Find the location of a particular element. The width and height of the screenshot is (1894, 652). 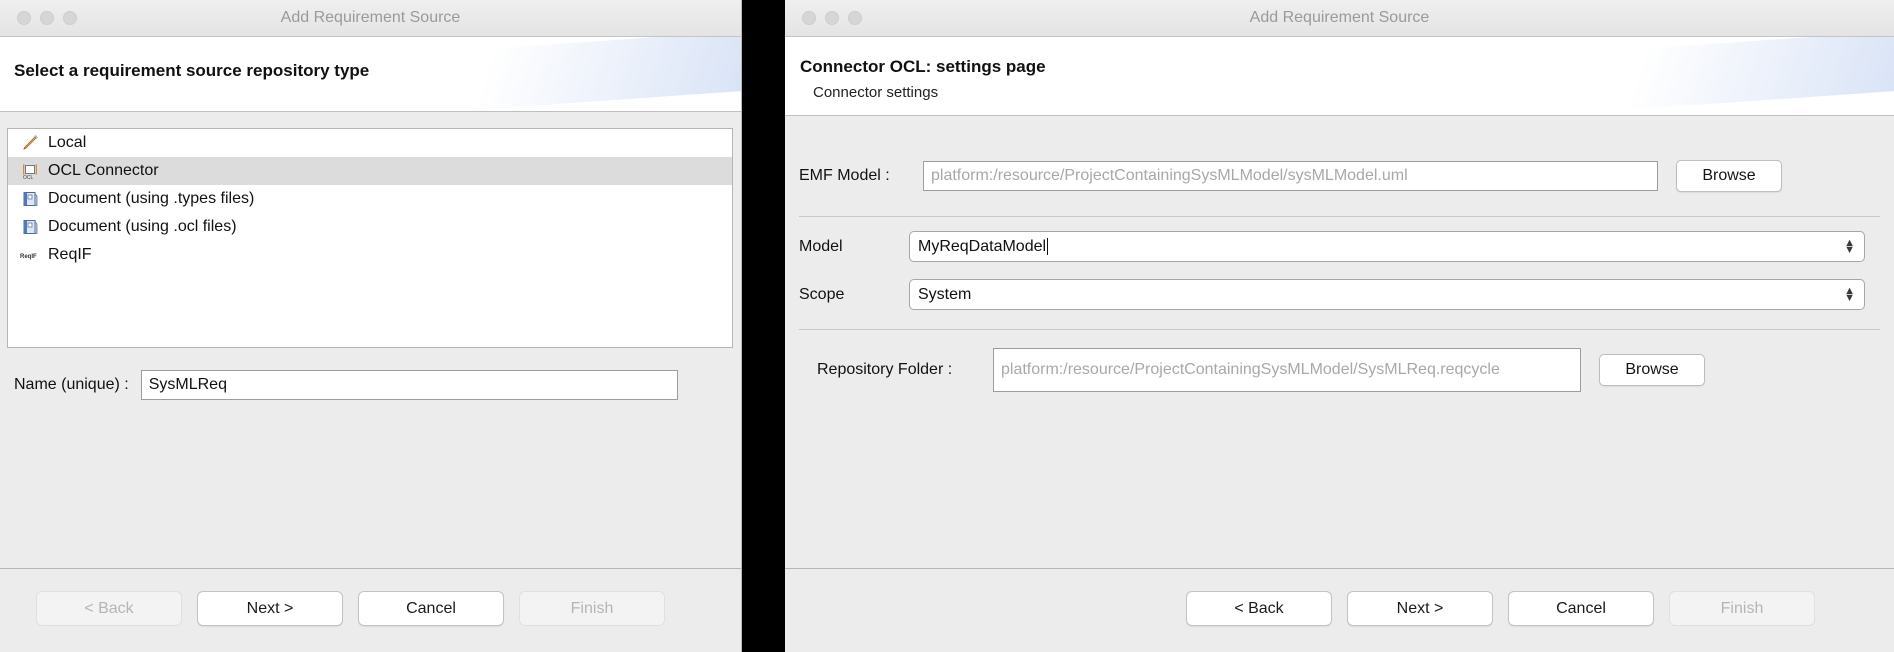

text-caret is located at coordinates (1048, 246).